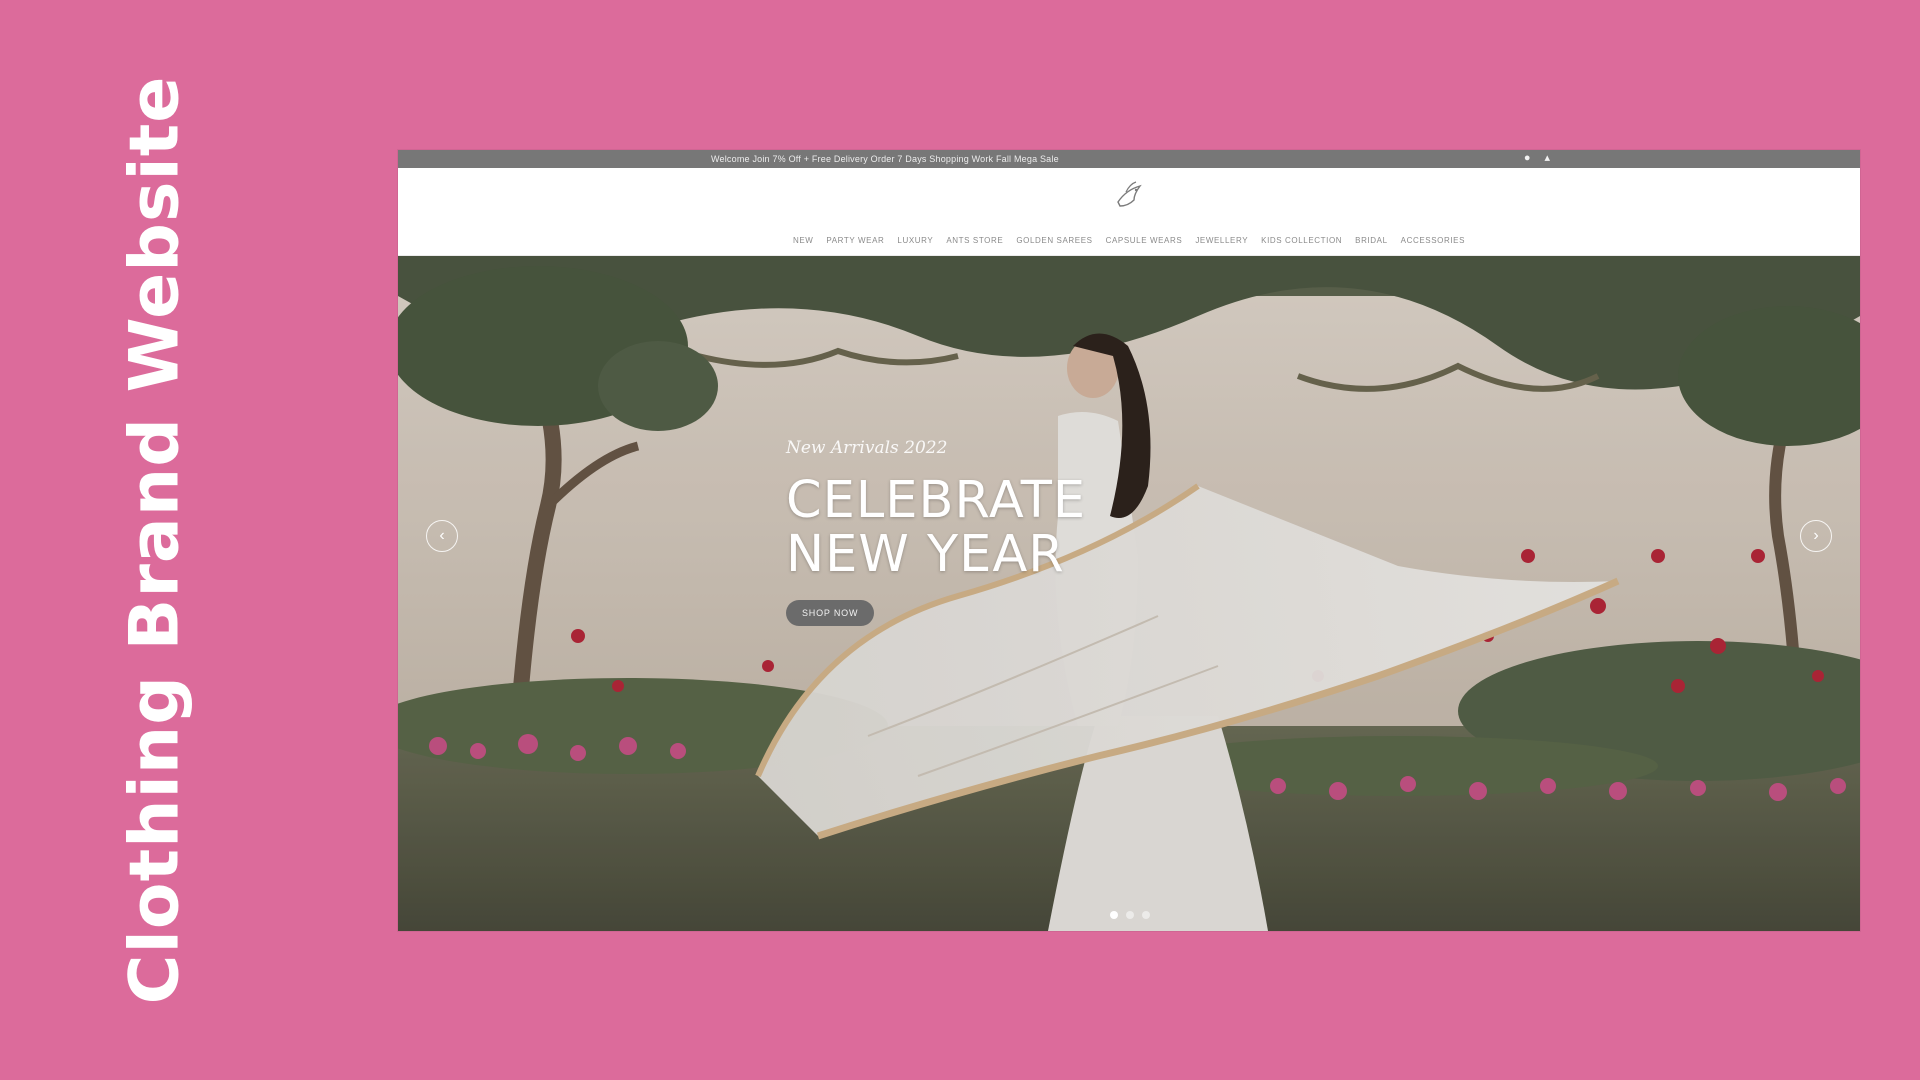 Image resolution: width=1920 pixels, height=1080 pixels. What do you see at coordinates (1371, 240) in the screenshot?
I see `nav-item-bridal: BRIDAL` at bounding box center [1371, 240].